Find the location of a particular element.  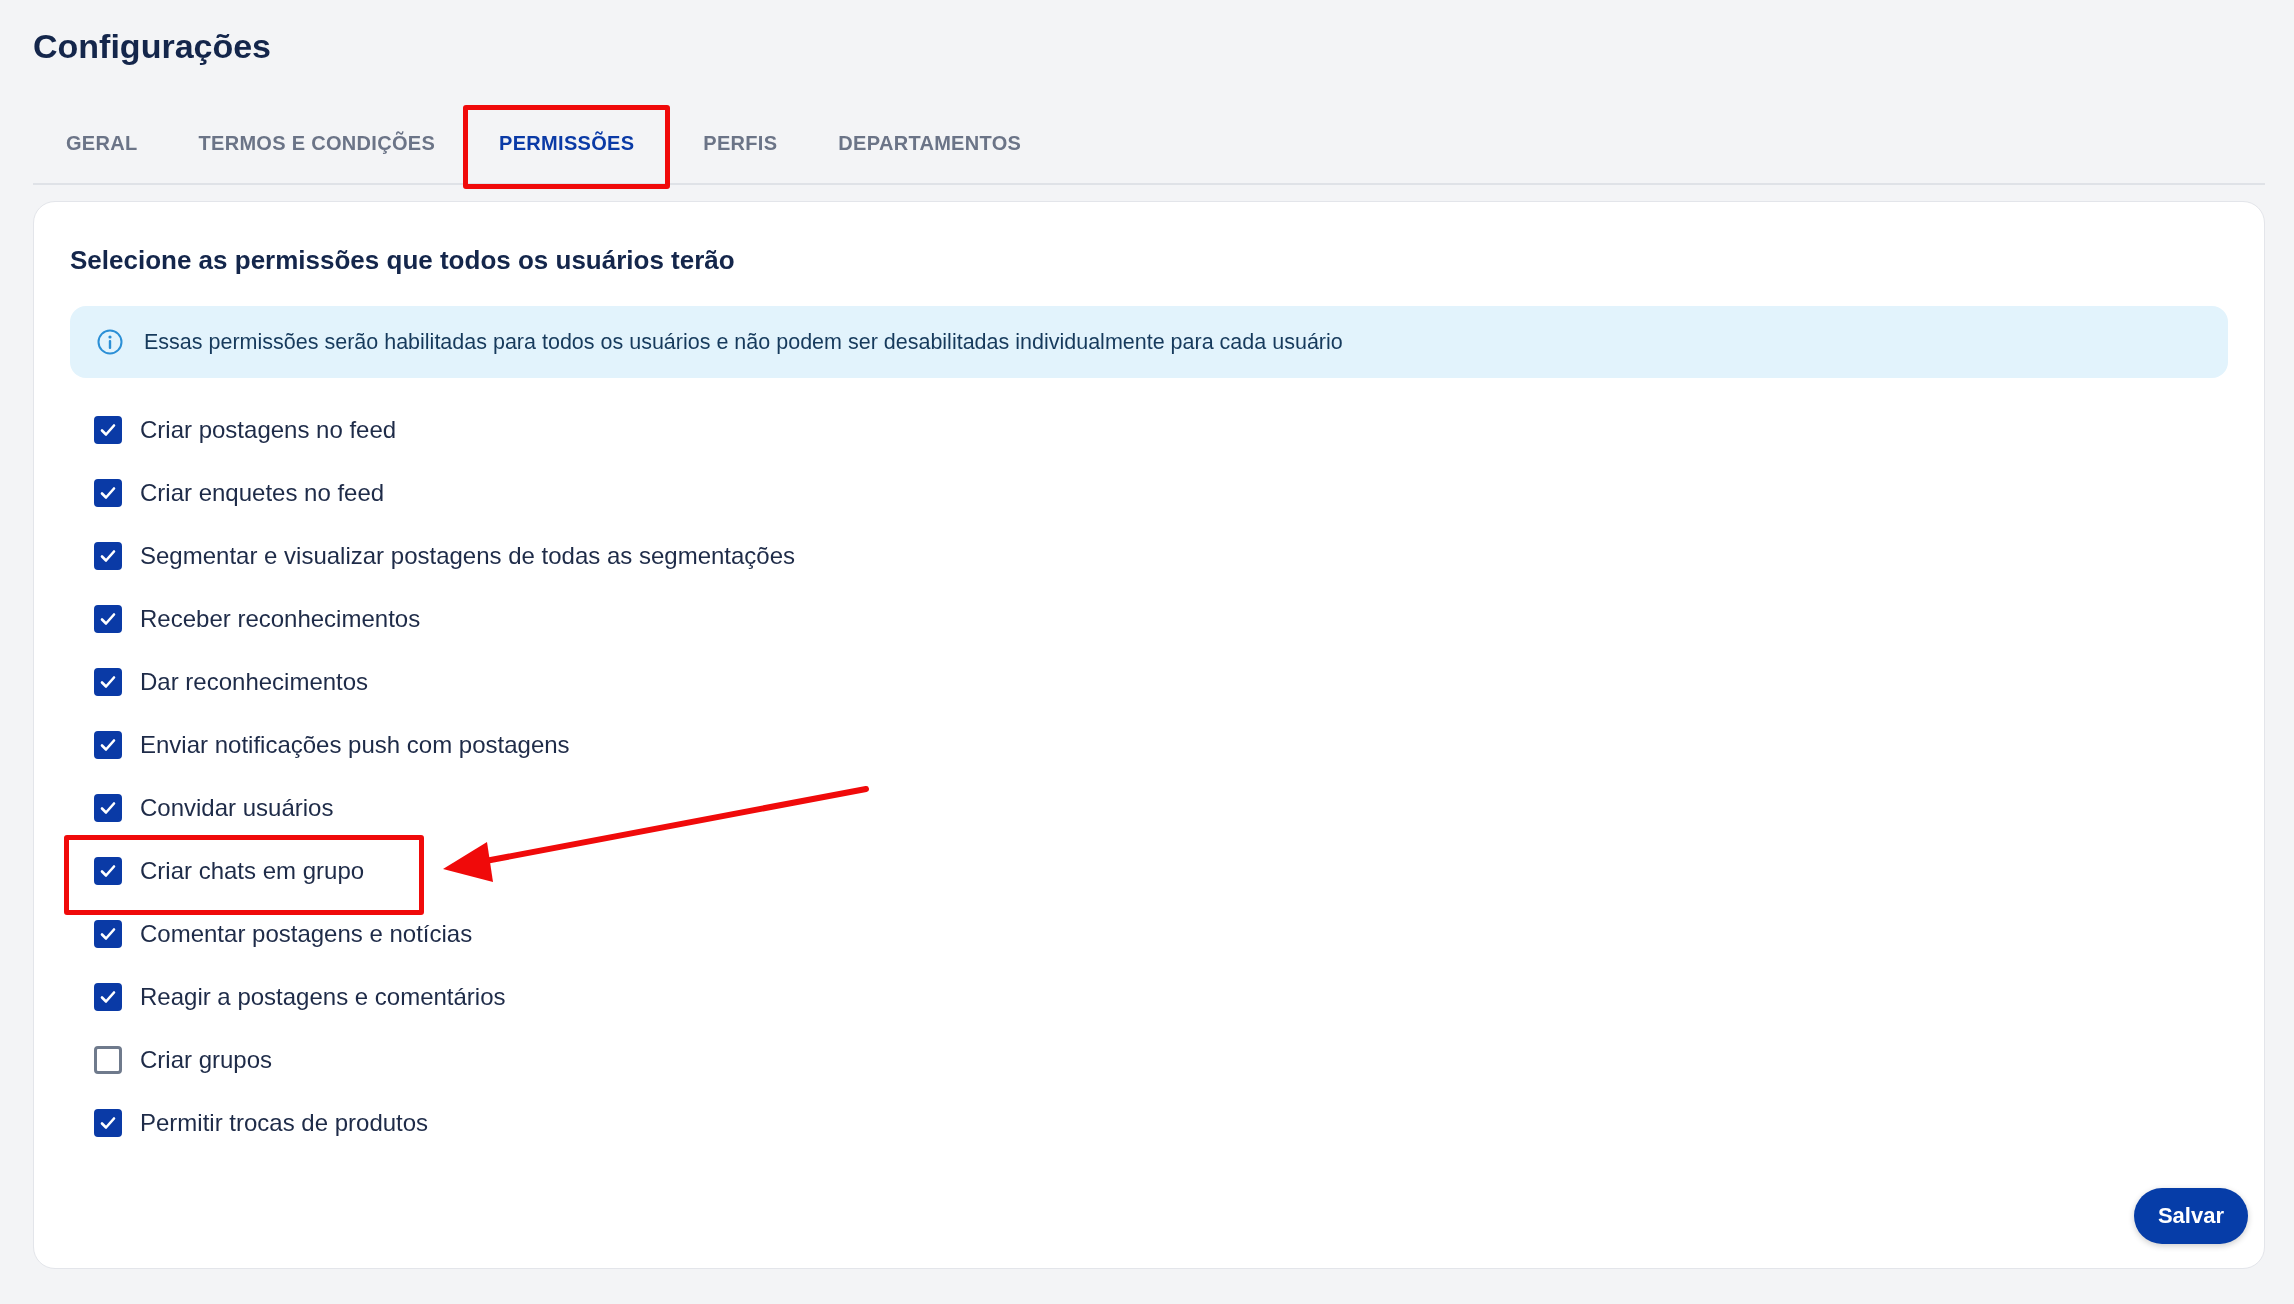

info-icon is located at coordinates (110, 342).